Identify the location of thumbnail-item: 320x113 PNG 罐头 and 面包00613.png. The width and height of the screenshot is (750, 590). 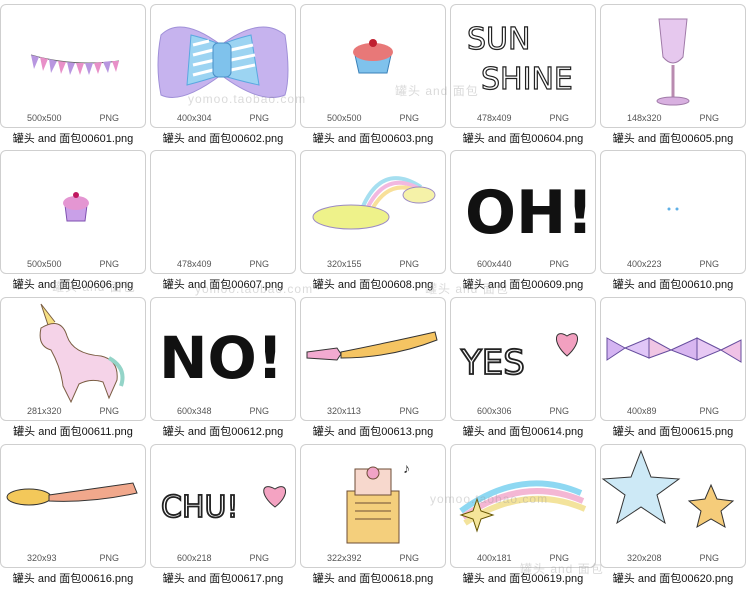
(373, 370).